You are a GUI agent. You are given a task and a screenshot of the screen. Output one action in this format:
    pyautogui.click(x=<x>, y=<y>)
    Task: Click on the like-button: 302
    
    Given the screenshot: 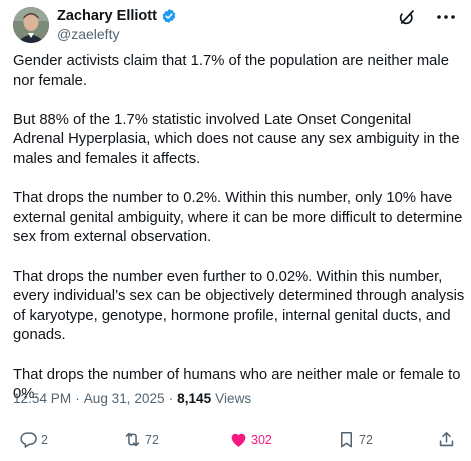 What is the action you would take?
    pyautogui.click(x=250, y=439)
    